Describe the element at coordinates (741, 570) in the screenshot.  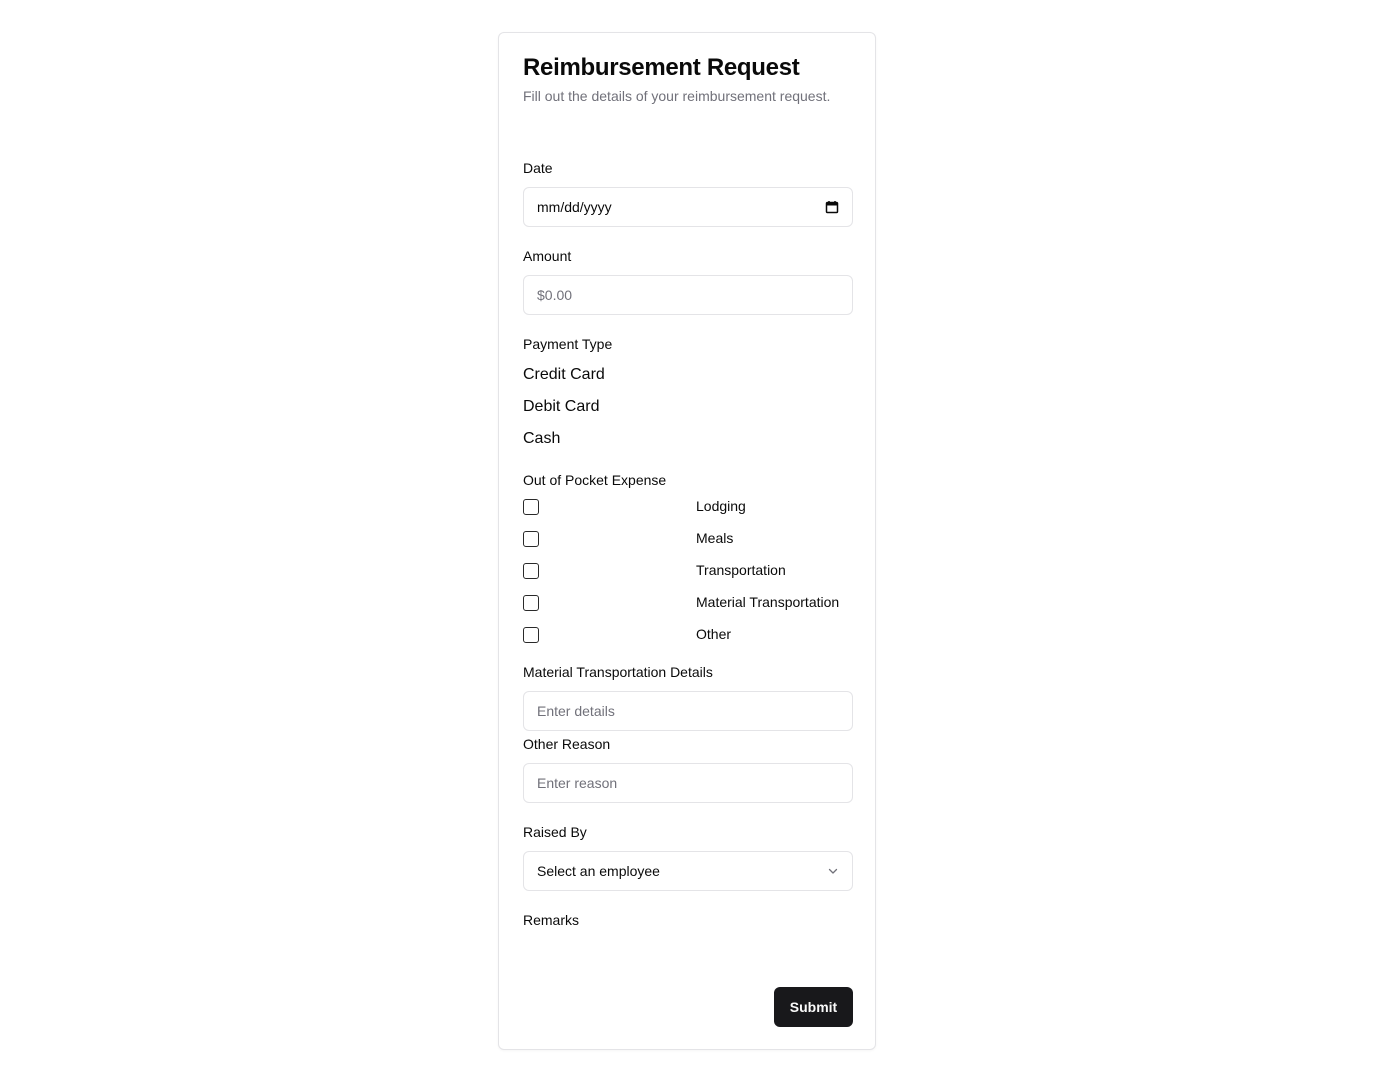
I see `transportation-checkbox-label: Transportation` at that location.